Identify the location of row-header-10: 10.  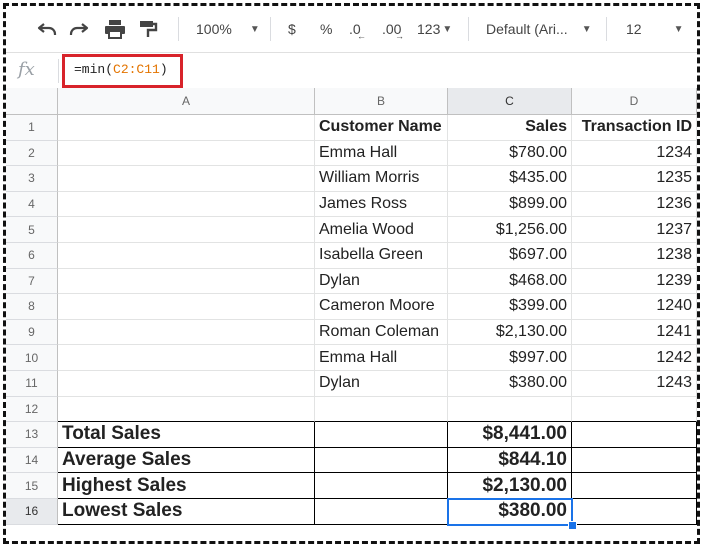
(32, 358).